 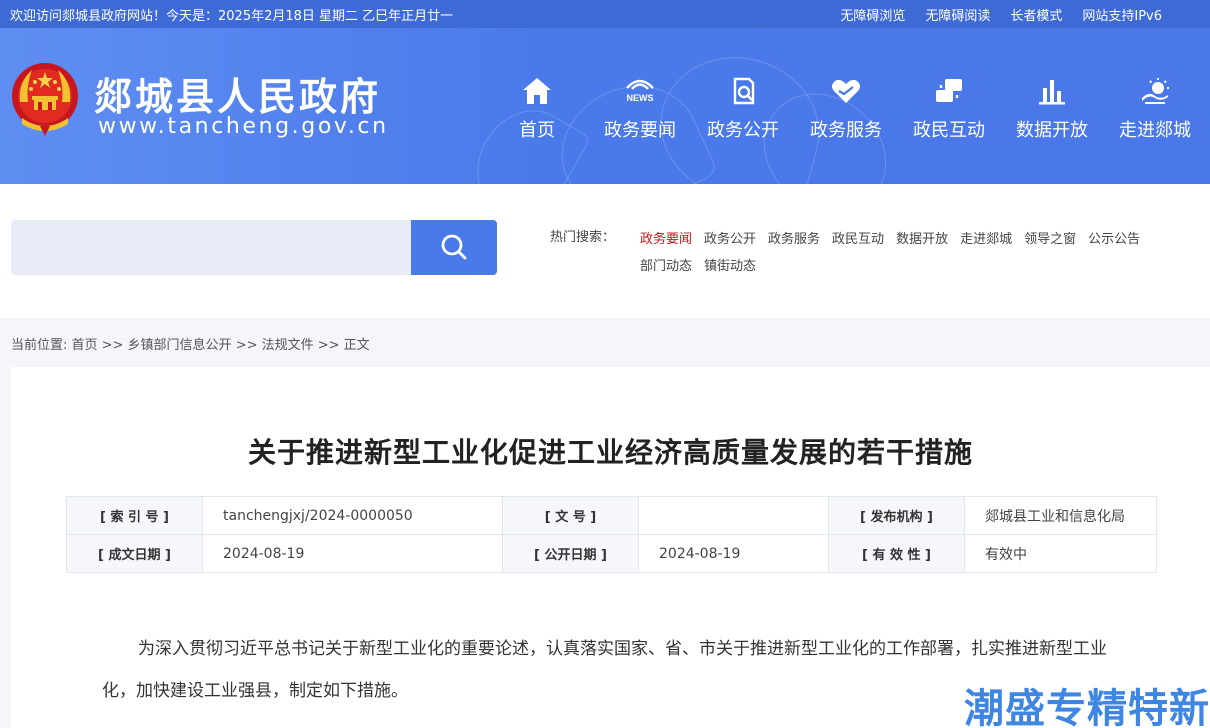 What do you see at coordinates (666, 239) in the screenshot?
I see `hot-term: 政务要闻` at bounding box center [666, 239].